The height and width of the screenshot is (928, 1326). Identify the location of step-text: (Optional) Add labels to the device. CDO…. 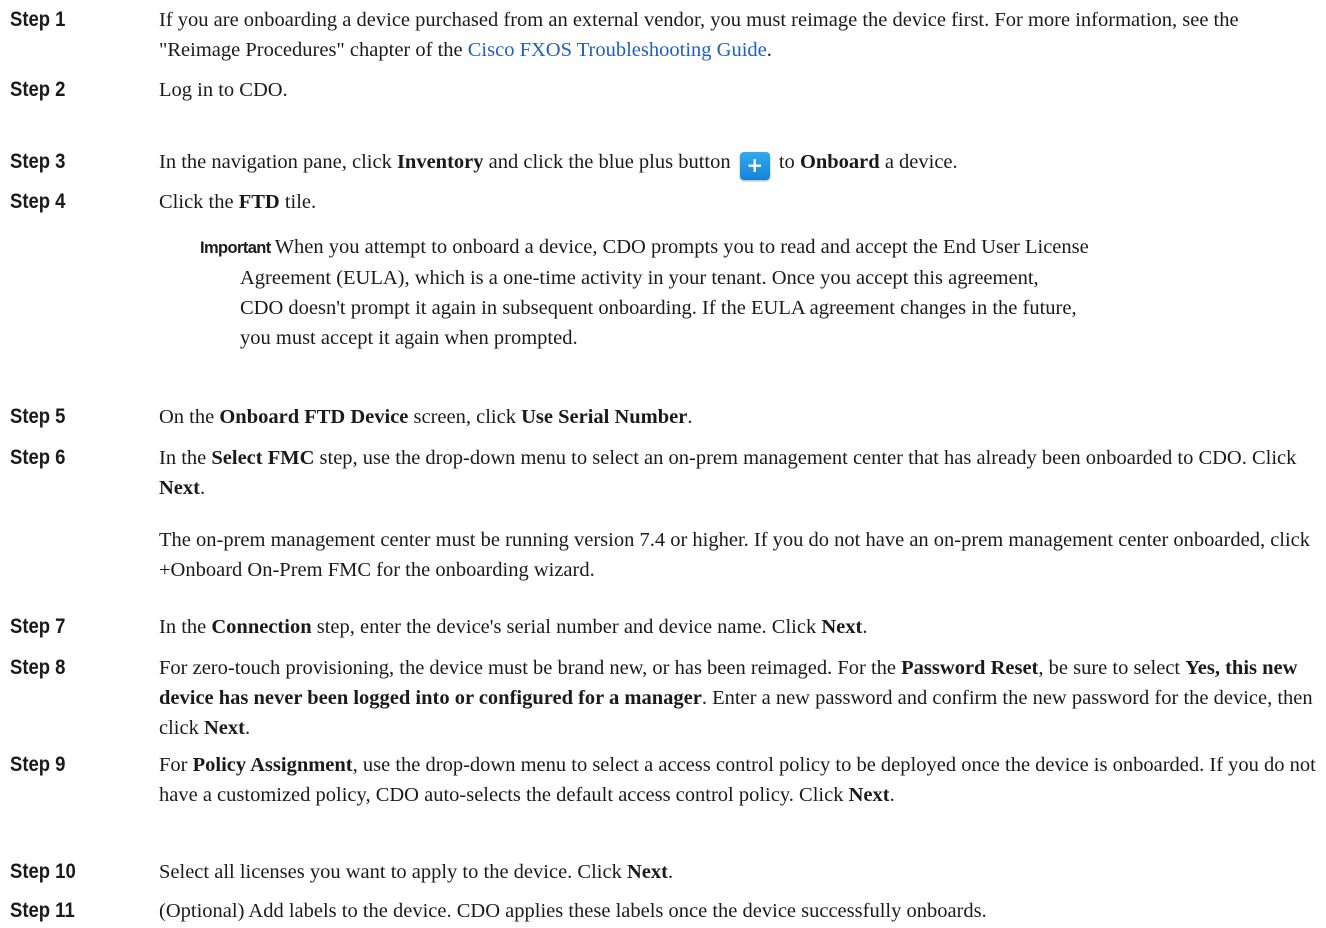
(573, 911).